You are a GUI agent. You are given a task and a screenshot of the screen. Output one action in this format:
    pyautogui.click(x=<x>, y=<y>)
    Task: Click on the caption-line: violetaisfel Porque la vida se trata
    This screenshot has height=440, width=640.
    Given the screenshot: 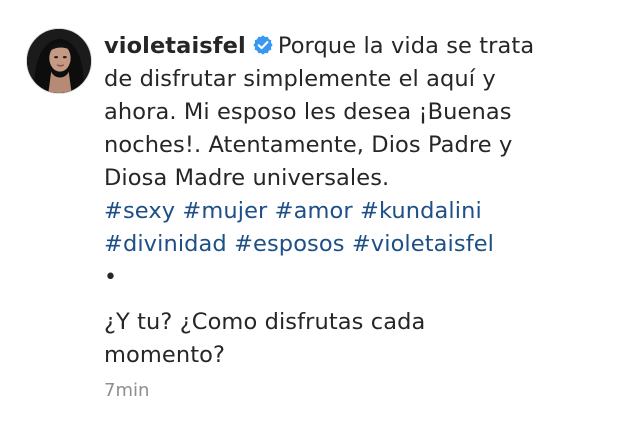 What is the action you would take?
    pyautogui.click(x=360, y=46)
    